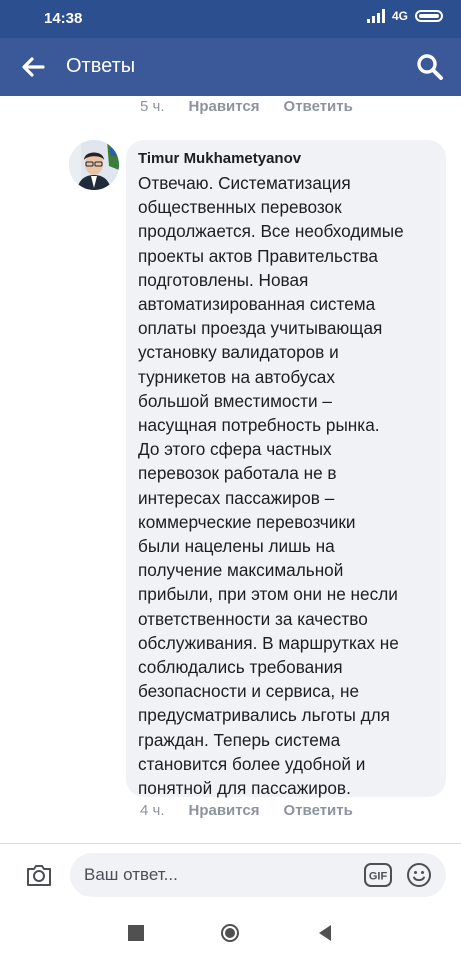  I want to click on gif-icon: GIF, so click(378, 875).